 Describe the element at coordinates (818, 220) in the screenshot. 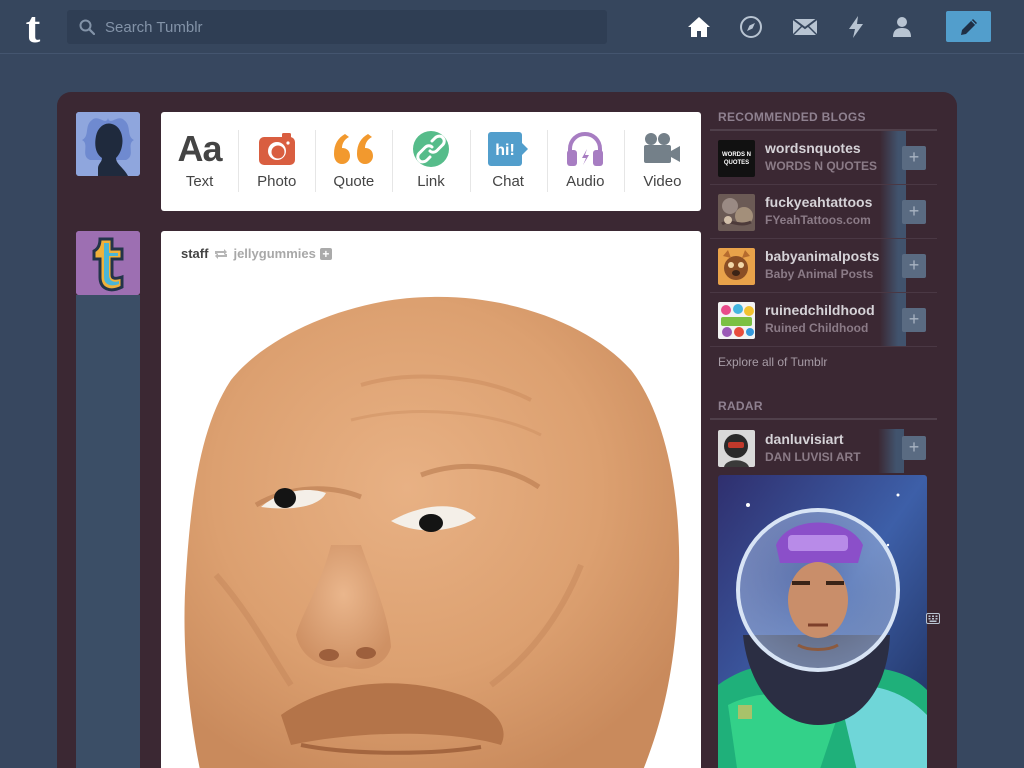

I see `blog-title: FYeahTattoos.com` at that location.